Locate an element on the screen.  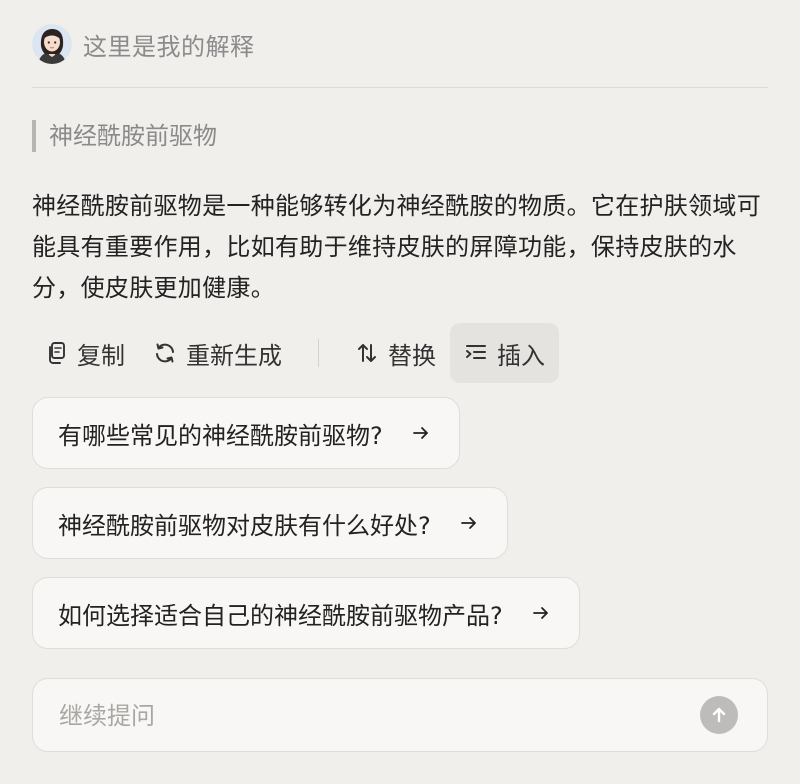
insert-text-icon is located at coordinates (476, 352).